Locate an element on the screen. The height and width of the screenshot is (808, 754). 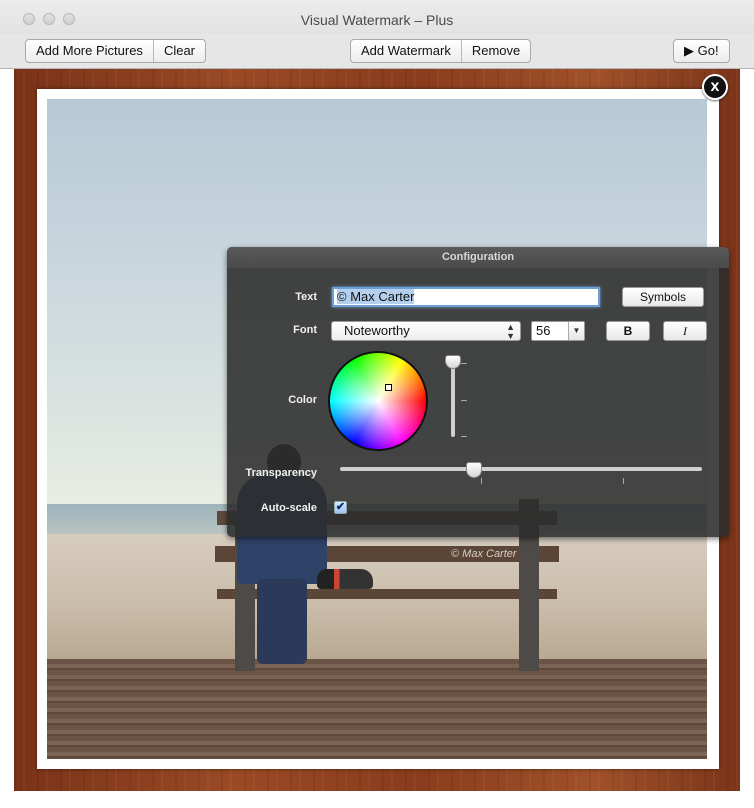
font-label: Font is located at coordinates (305, 330).